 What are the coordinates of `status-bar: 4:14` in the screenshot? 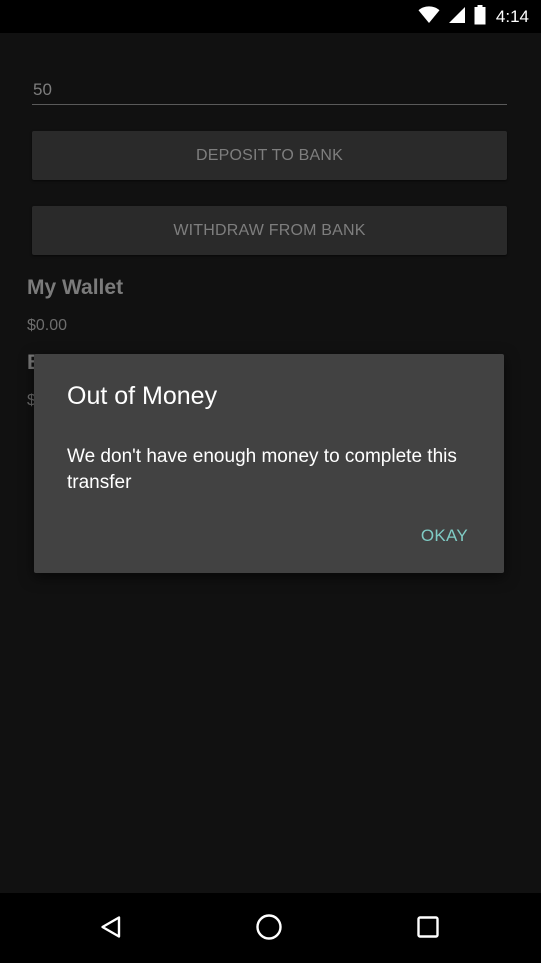 It's located at (270, 16).